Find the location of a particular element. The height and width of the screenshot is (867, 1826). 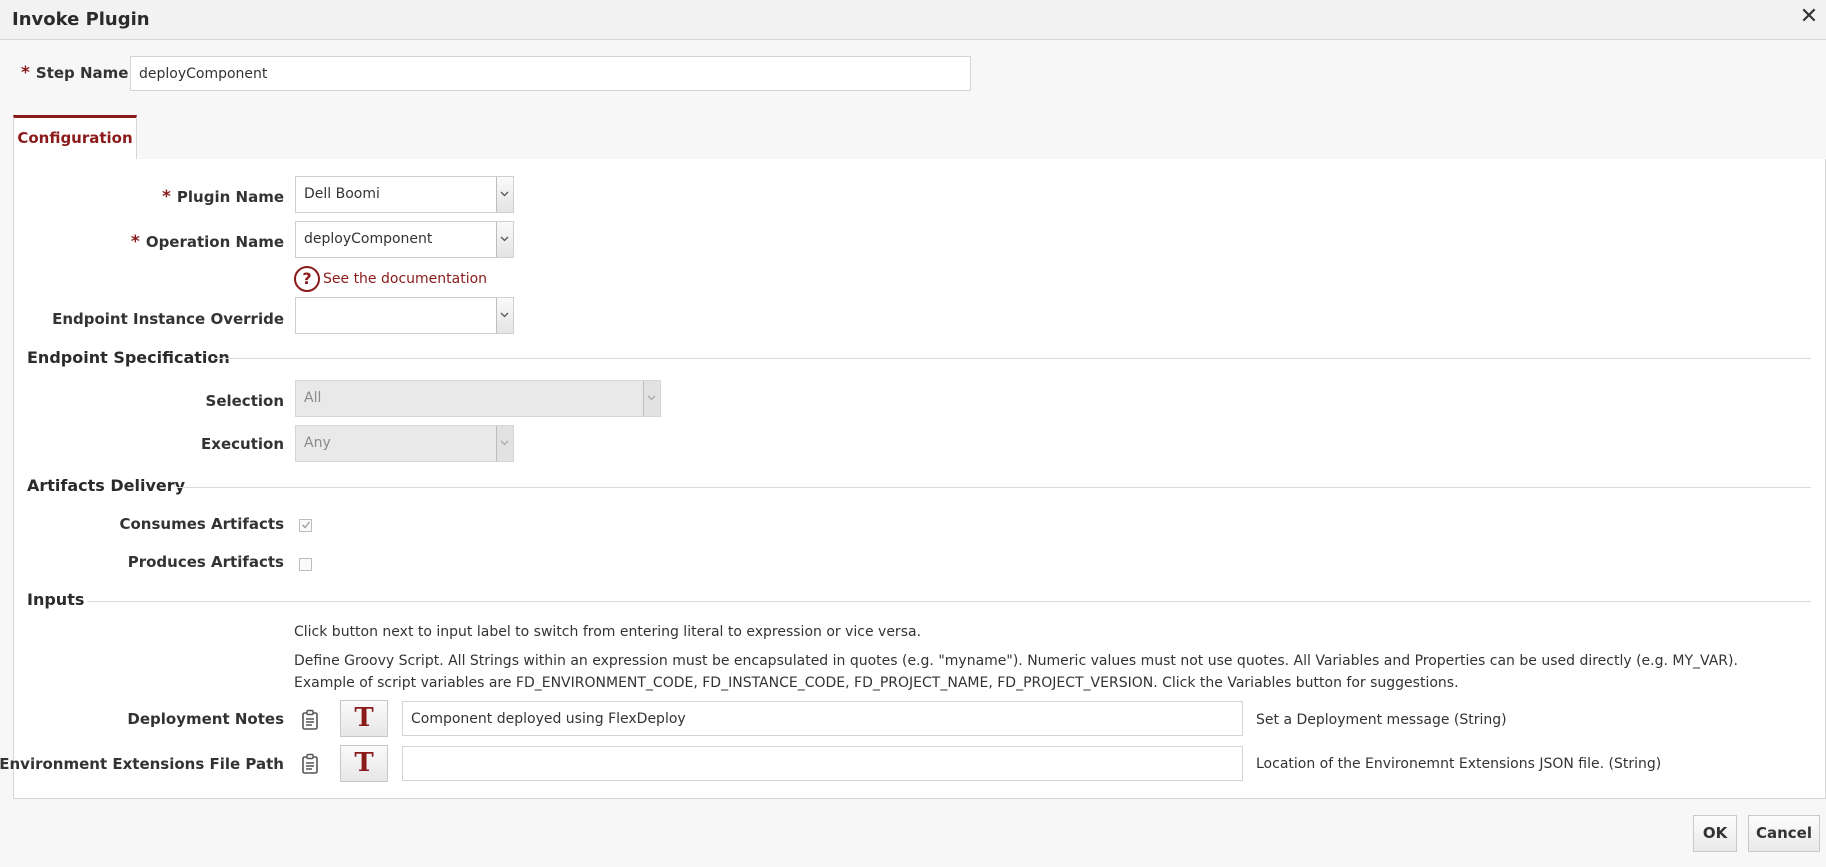

step-name-label: * Step Name is located at coordinates (75, 73).